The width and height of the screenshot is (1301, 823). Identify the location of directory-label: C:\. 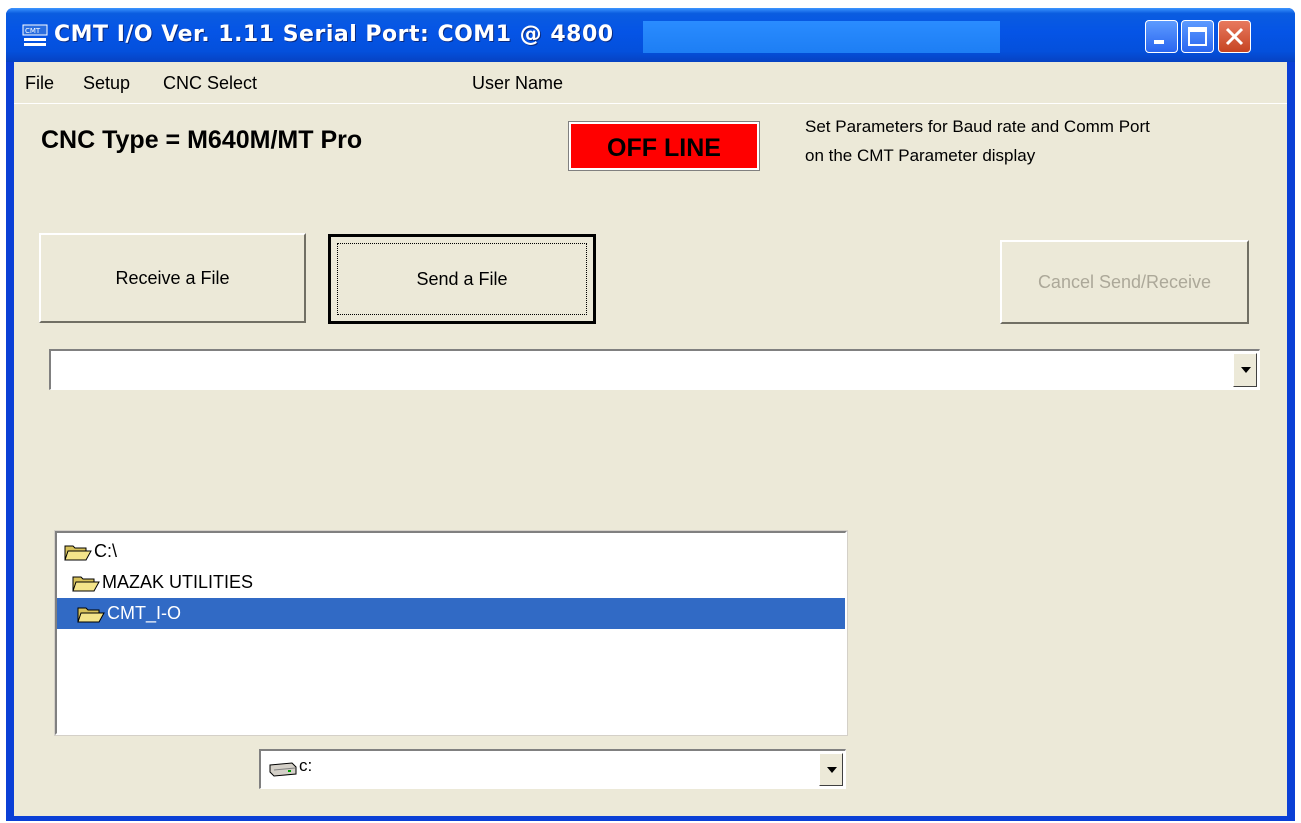
(106, 551).